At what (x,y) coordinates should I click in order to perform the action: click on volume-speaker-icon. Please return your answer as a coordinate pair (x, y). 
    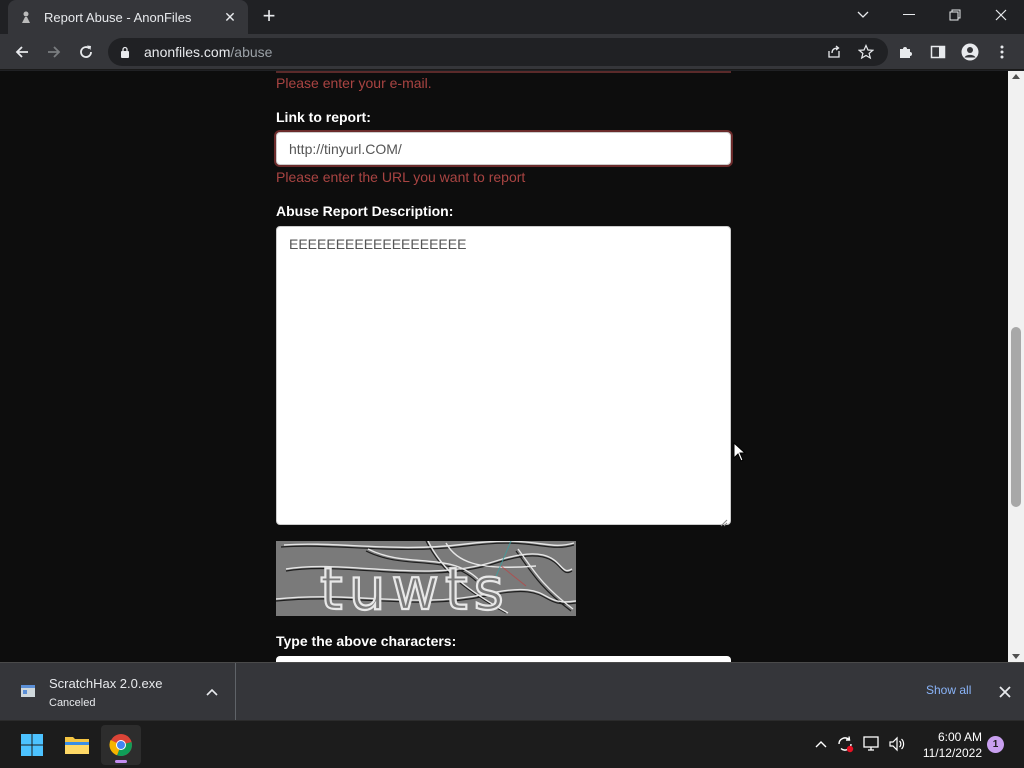
    Looking at the image, I should click on (897, 744).